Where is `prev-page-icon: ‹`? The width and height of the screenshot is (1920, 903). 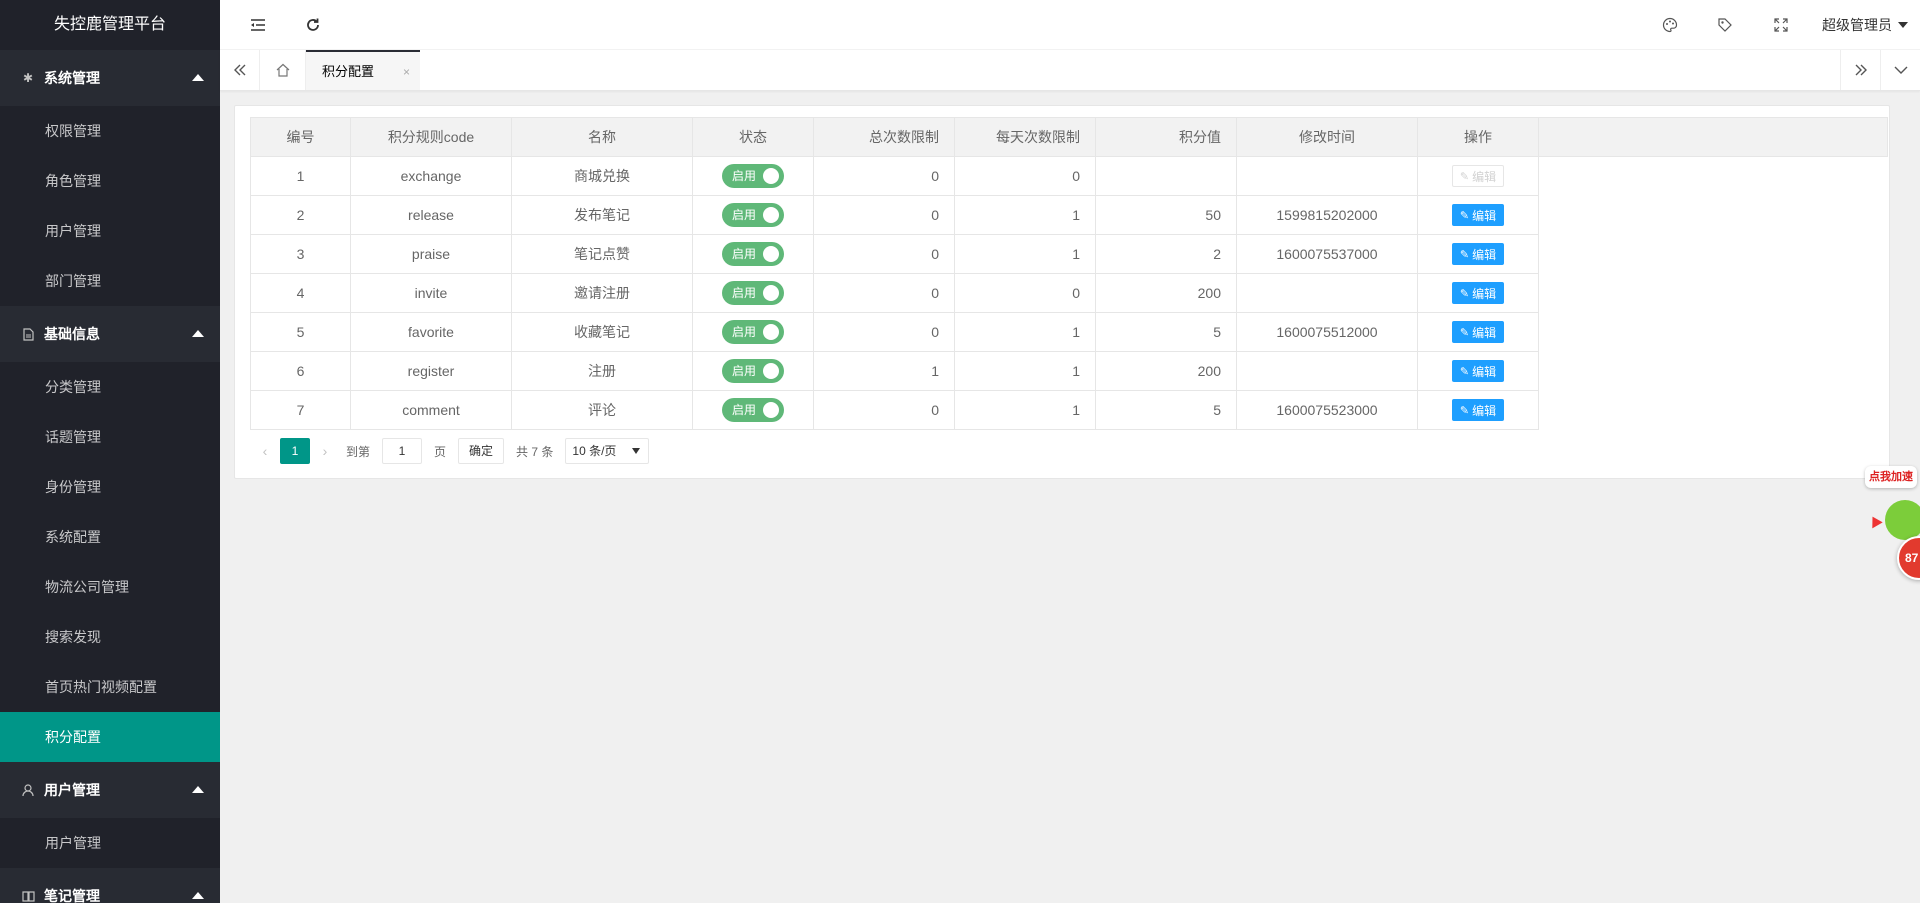 prev-page-icon: ‹ is located at coordinates (265, 451).